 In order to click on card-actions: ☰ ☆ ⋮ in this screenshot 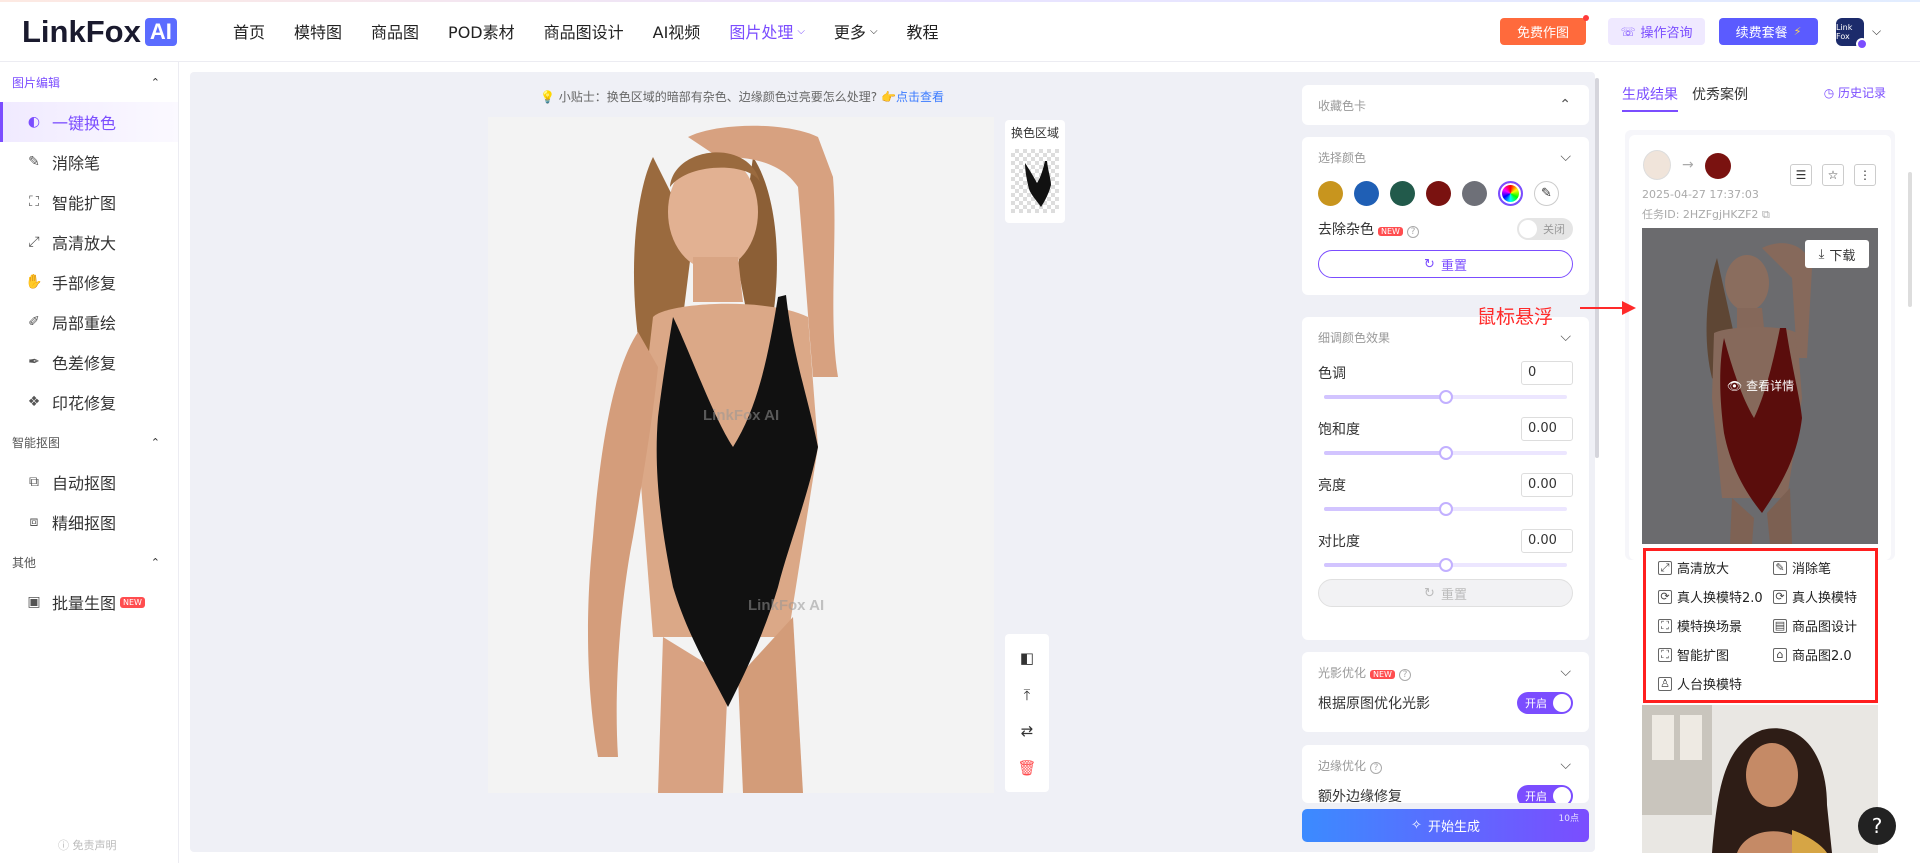, I will do `click(1838, 175)`.